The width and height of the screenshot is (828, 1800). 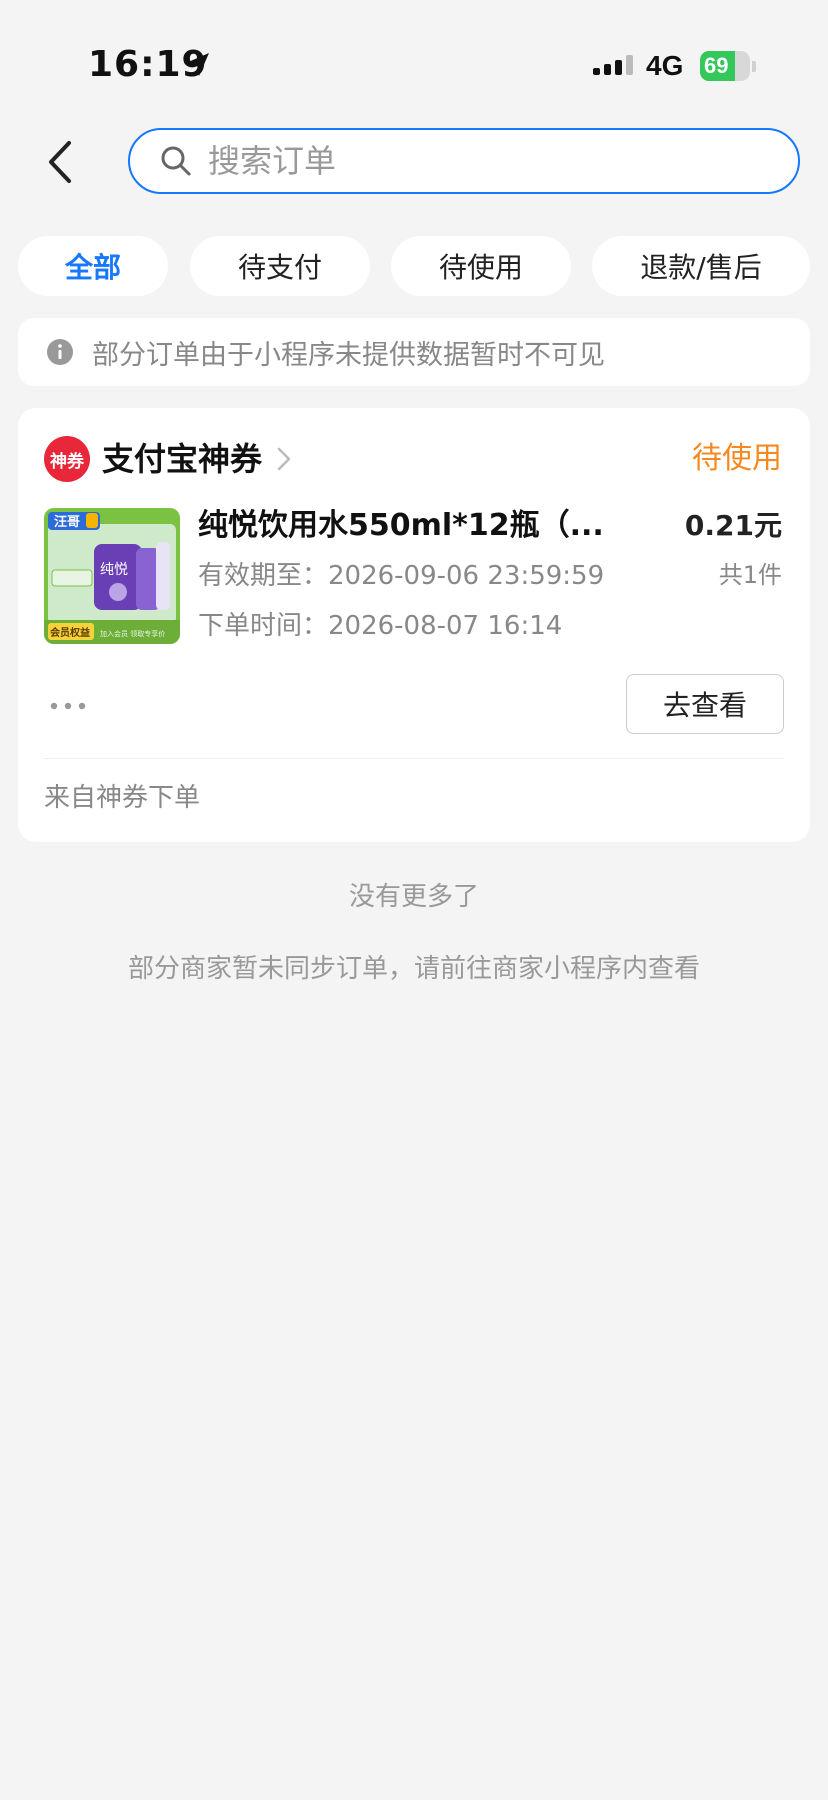 I want to click on status-bar: 16:19 4G 69, so click(x=414, y=65).